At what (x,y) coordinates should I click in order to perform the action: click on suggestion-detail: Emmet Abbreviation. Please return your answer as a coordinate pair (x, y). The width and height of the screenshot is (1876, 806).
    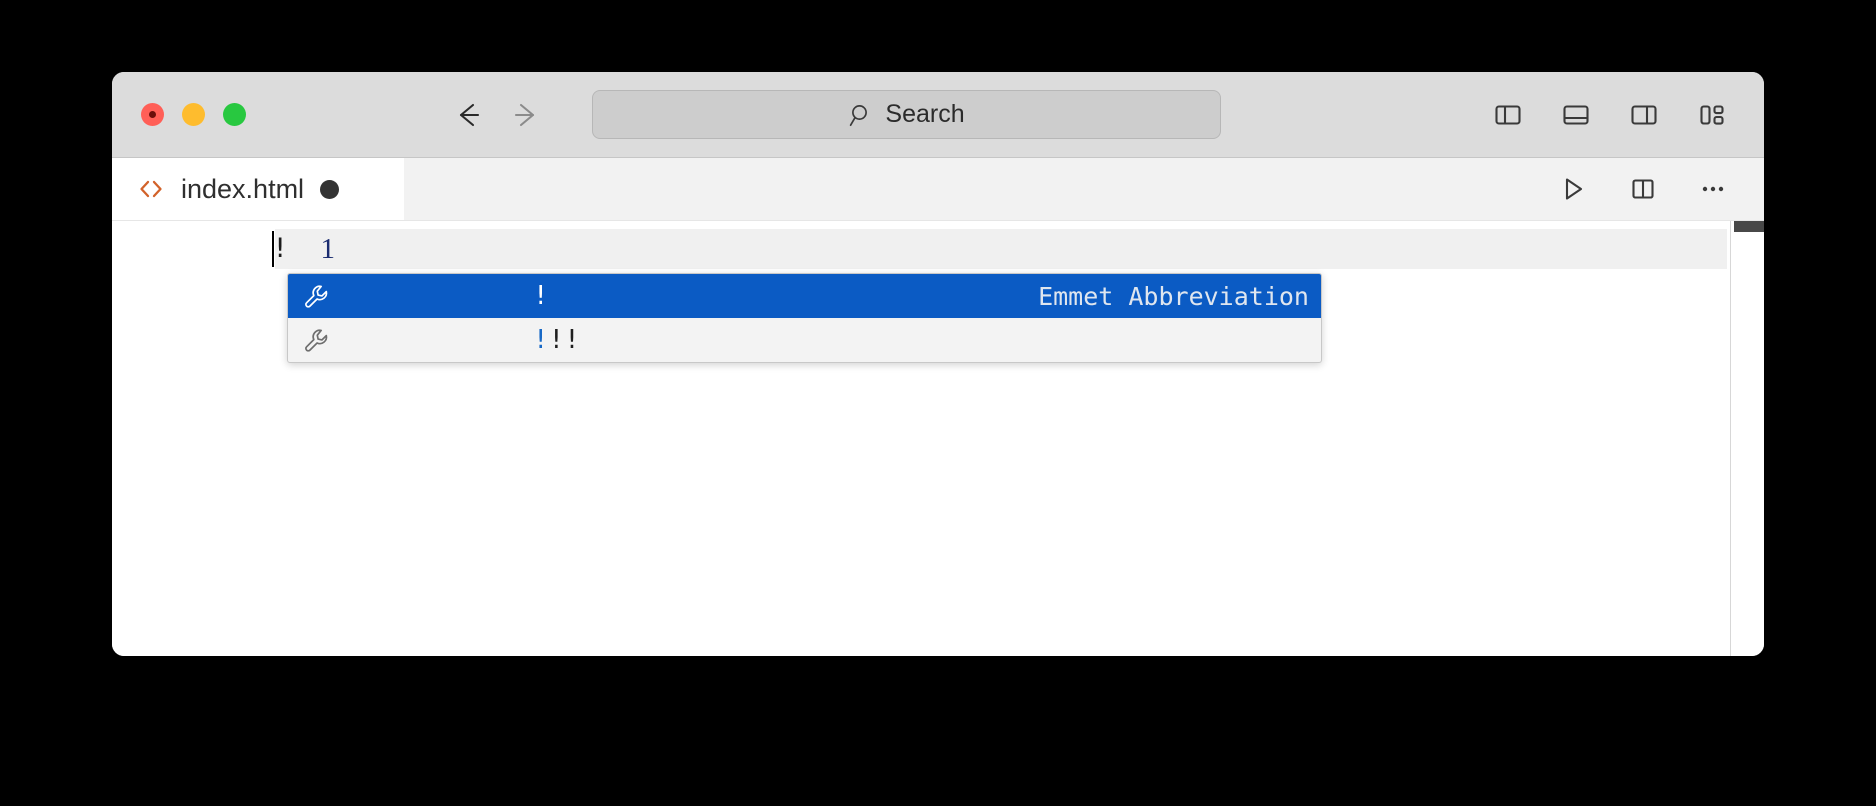
    Looking at the image, I should click on (1173, 296).